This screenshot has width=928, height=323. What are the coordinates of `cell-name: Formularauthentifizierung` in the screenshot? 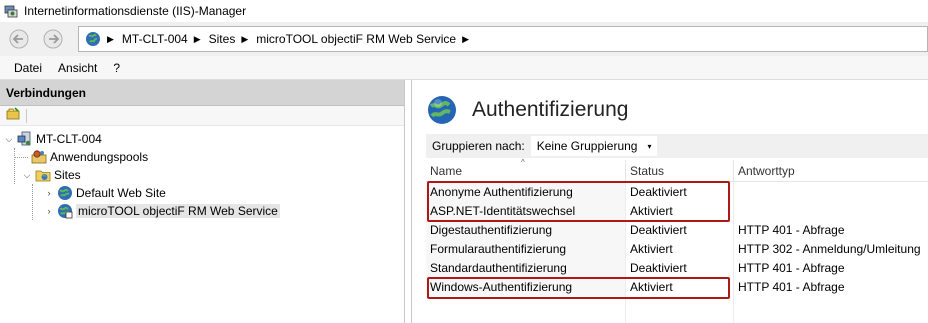 It's located at (526, 248).